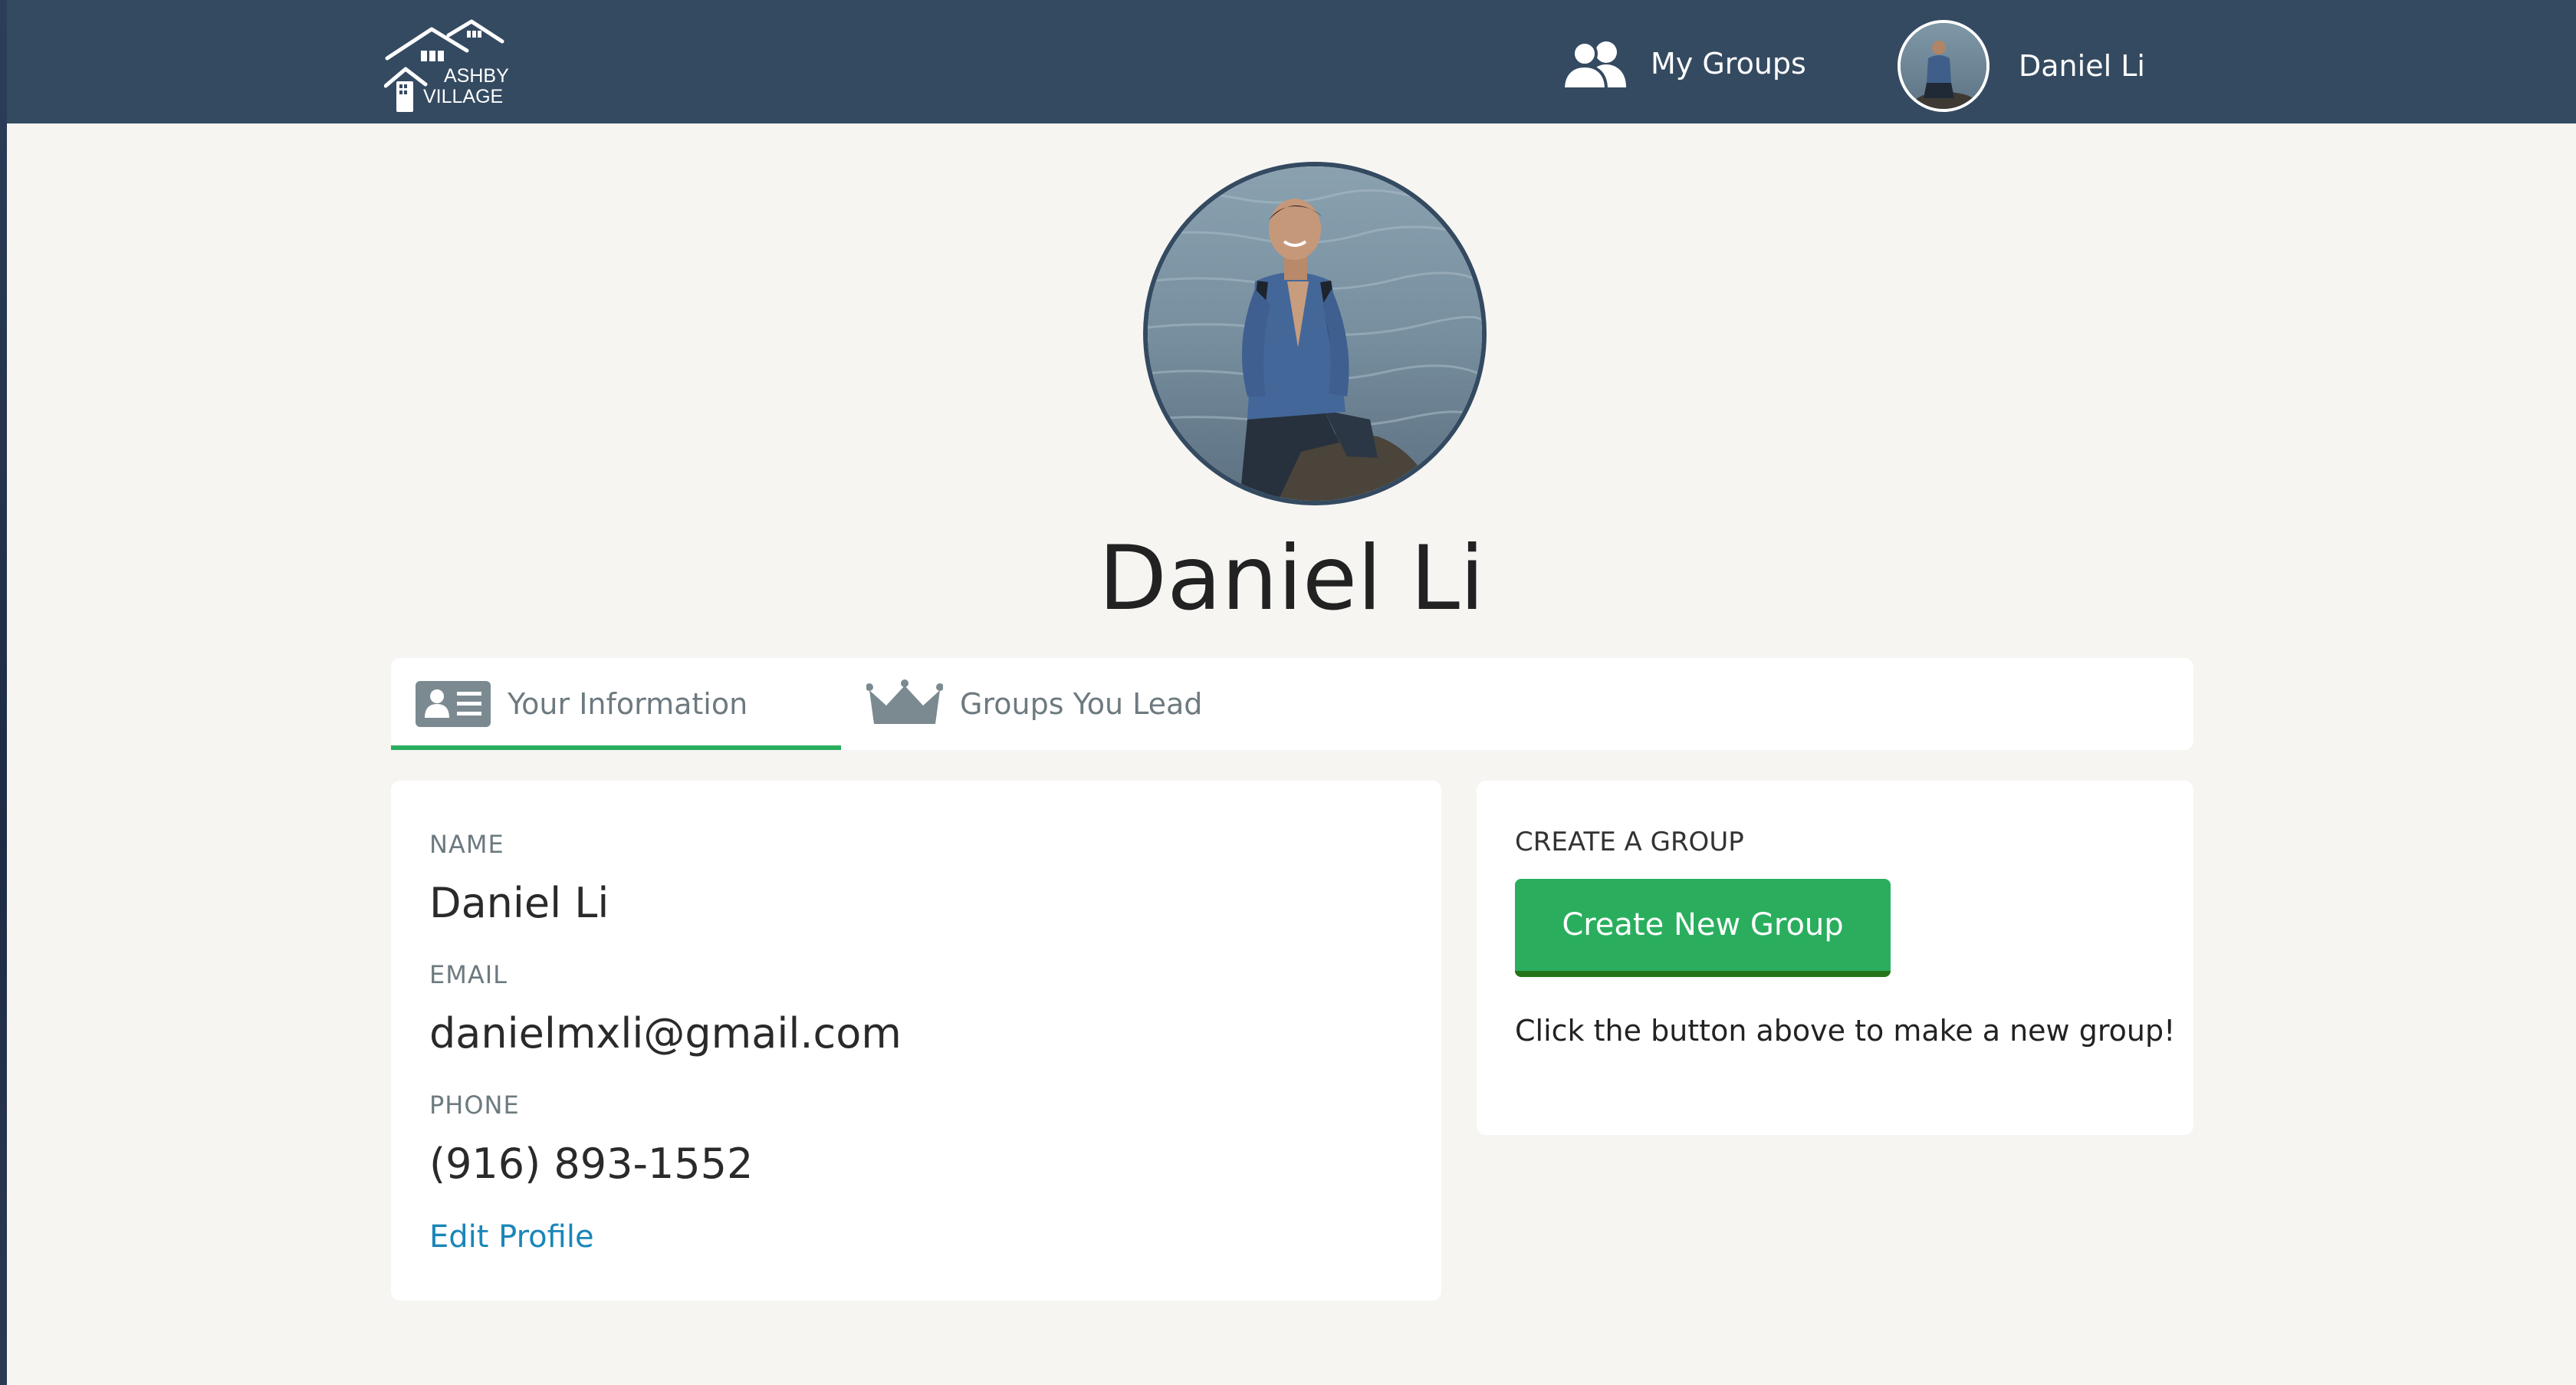 This screenshot has height=1385, width=2576. What do you see at coordinates (591, 1164) in the screenshot?
I see `phone-value: (916) 893-1552` at bounding box center [591, 1164].